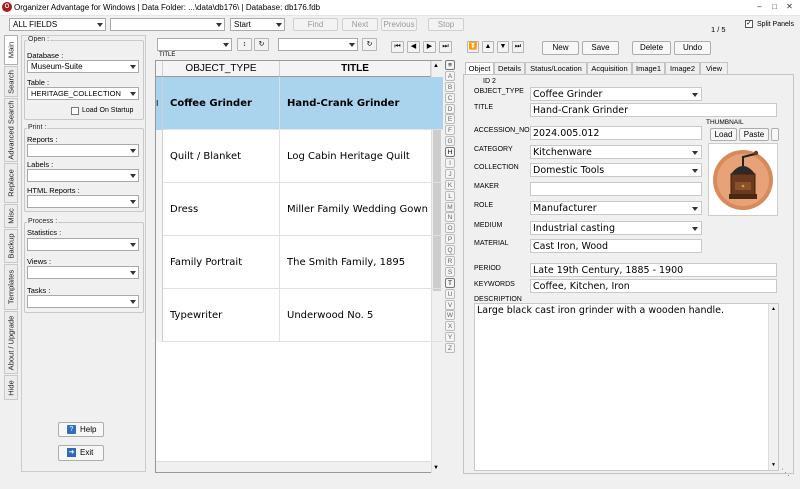  Describe the element at coordinates (616, 228) in the screenshot. I see `medium-field: Industrial casting` at that location.